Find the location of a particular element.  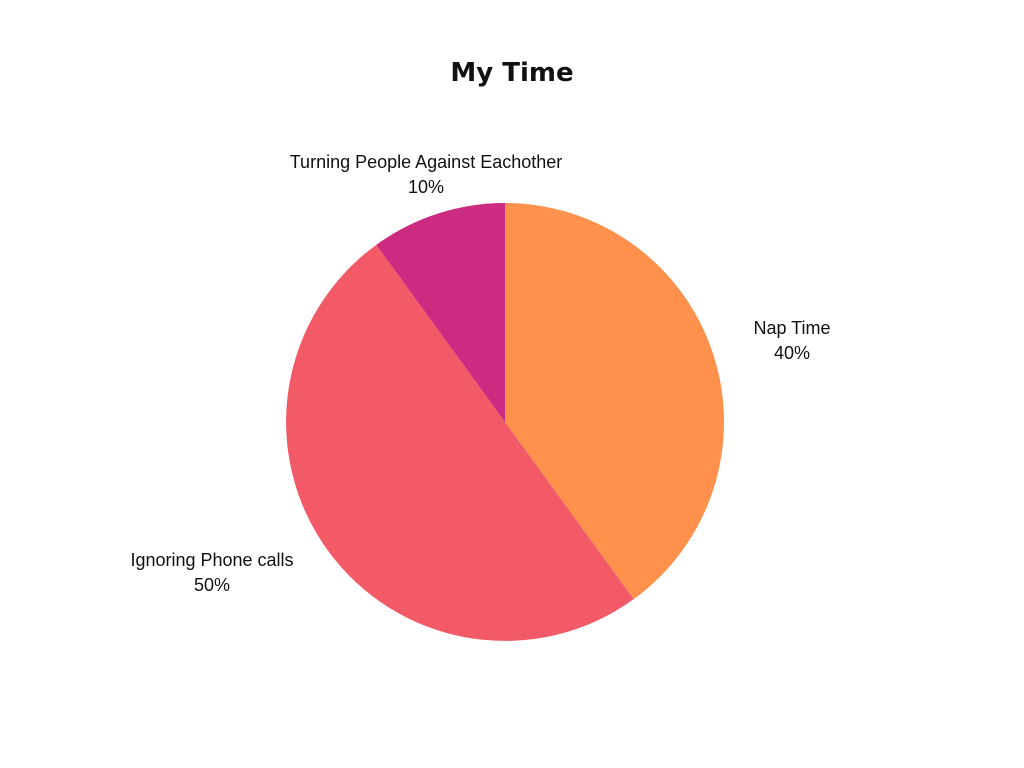

slice-percent-turning-people-against-eachother: 10% is located at coordinates (426, 187).